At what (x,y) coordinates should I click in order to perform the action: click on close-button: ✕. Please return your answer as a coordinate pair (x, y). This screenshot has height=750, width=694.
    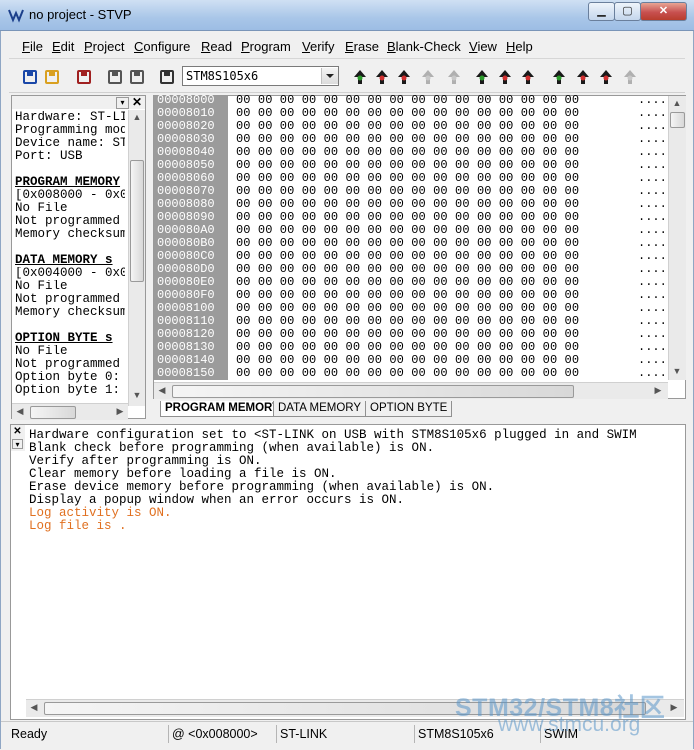
    Looking at the image, I should click on (663, 11).